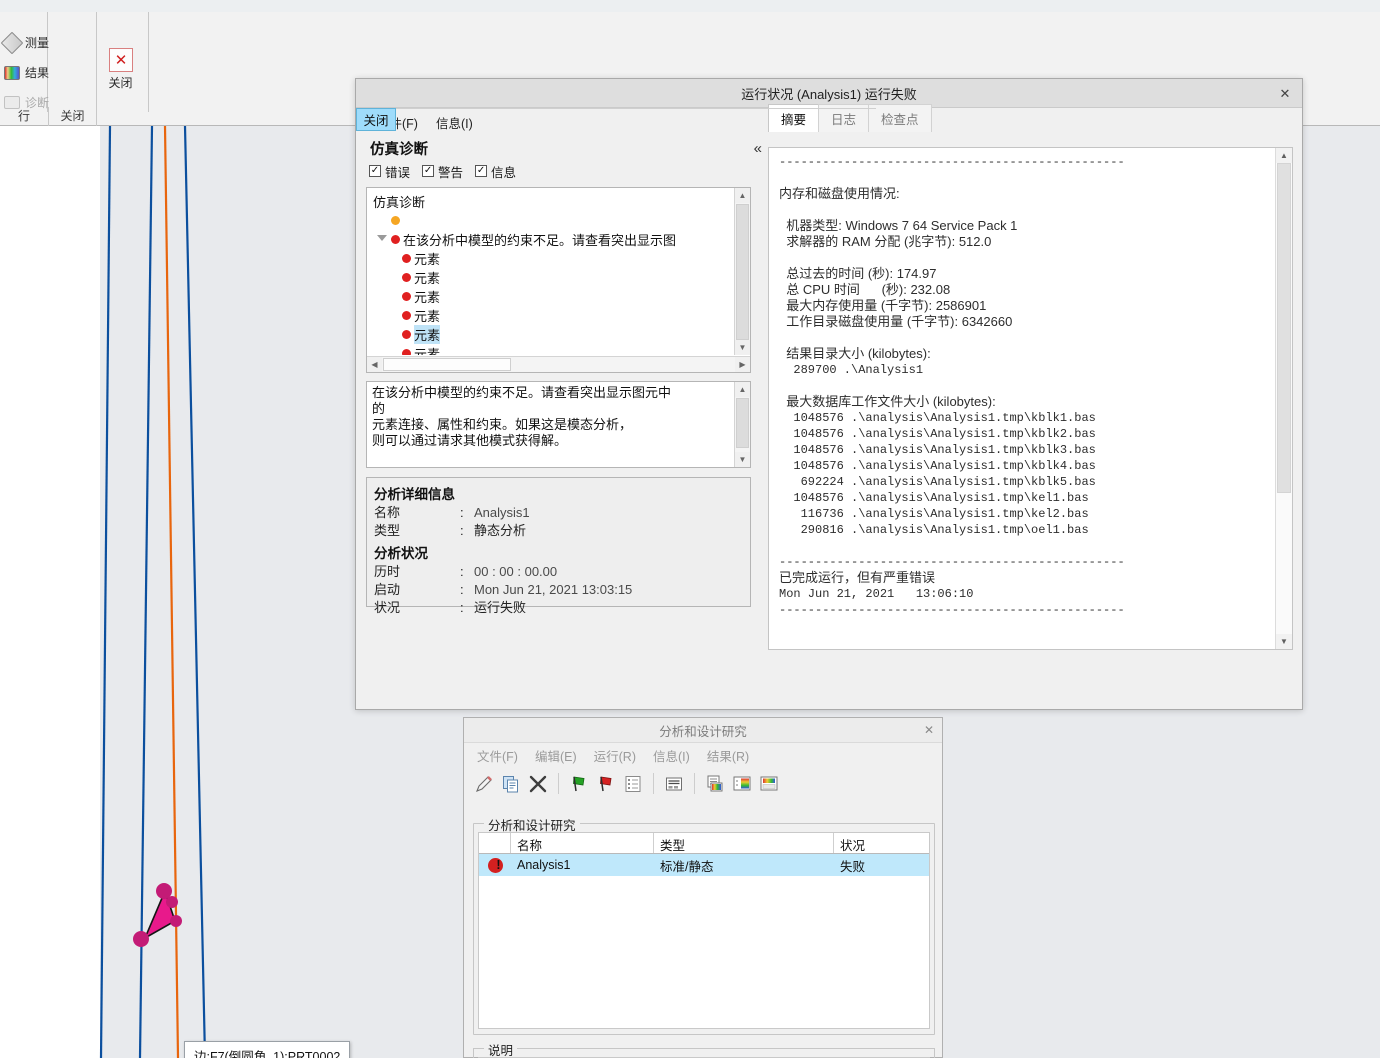 The width and height of the screenshot is (1380, 1058). I want to click on column-header-status-icon, so click(495, 843).